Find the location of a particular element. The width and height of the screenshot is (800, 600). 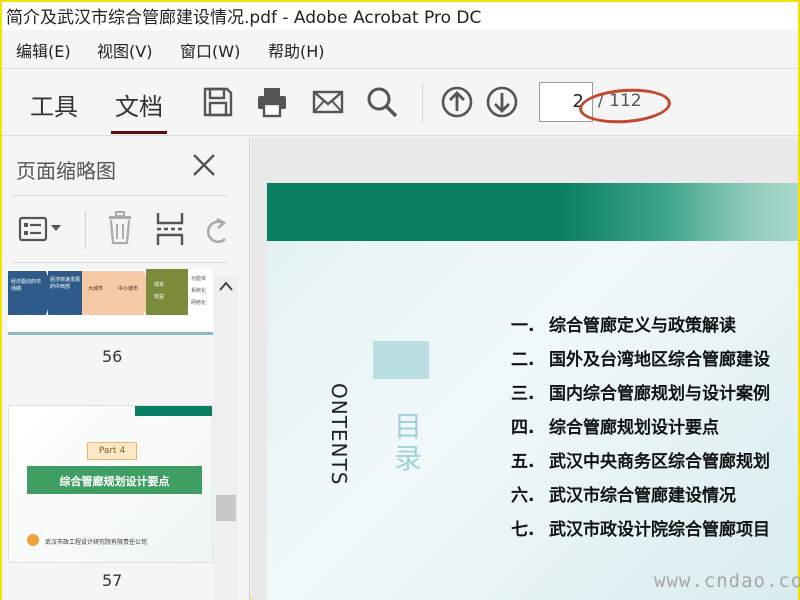

mulu-title: 目录 is located at coordinates (408, 442).